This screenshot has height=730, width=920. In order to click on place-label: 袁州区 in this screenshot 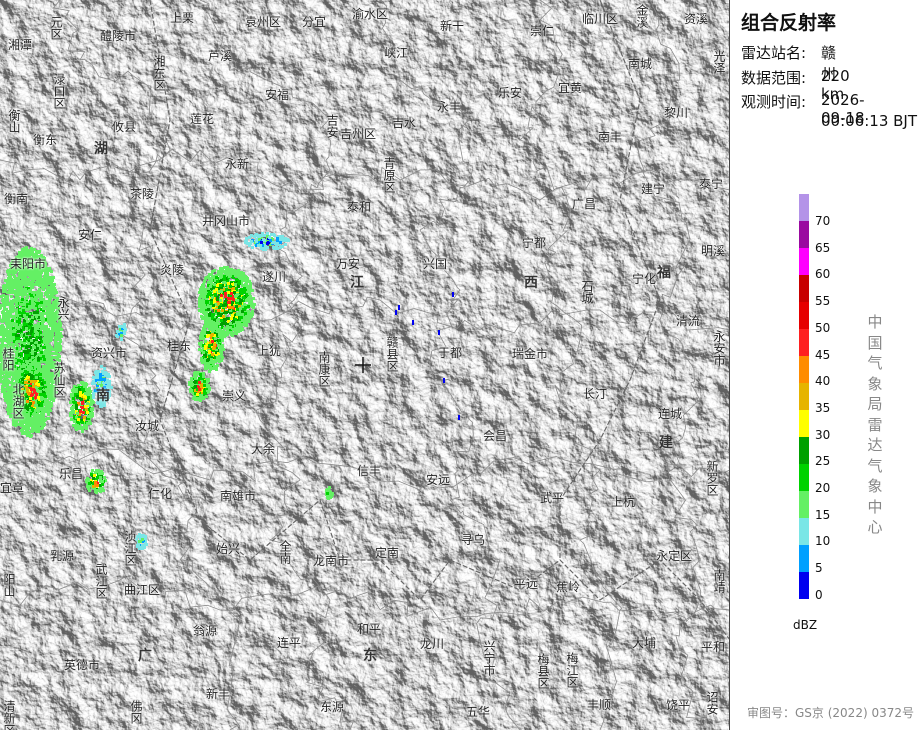, I will do `click(263, 22)`.